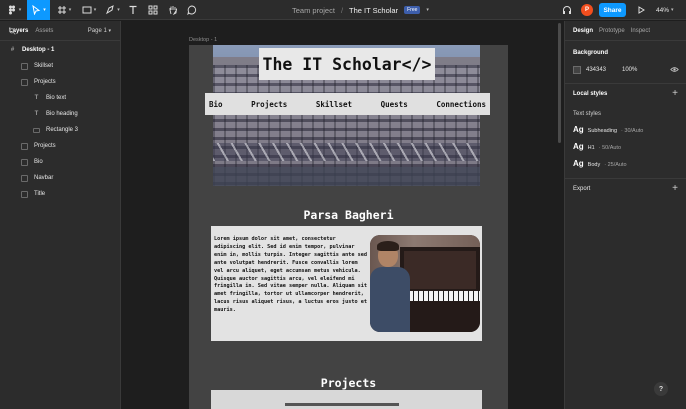 The image size is (686, 409). What do you see at coordinates (390, 299) in the screenshot?
I see `photo-person-body` at bounding box center [390, 299].